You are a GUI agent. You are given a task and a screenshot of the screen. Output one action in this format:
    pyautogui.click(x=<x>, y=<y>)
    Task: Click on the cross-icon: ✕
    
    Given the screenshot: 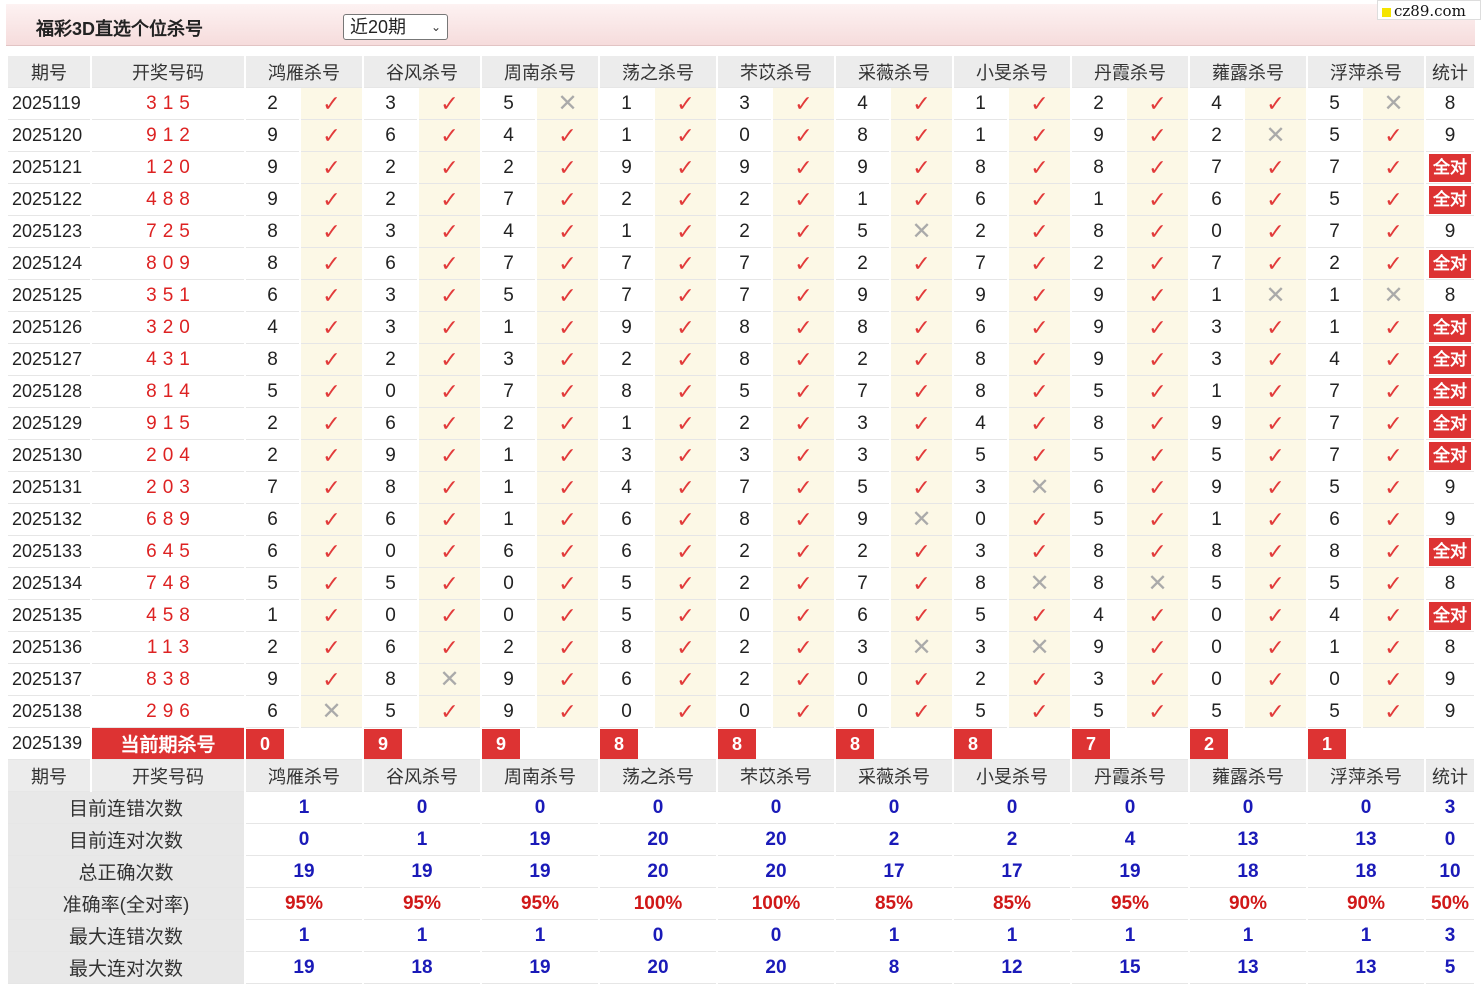 What is the action you would take?
    pyautogui.click(x=1039, y=583)
    